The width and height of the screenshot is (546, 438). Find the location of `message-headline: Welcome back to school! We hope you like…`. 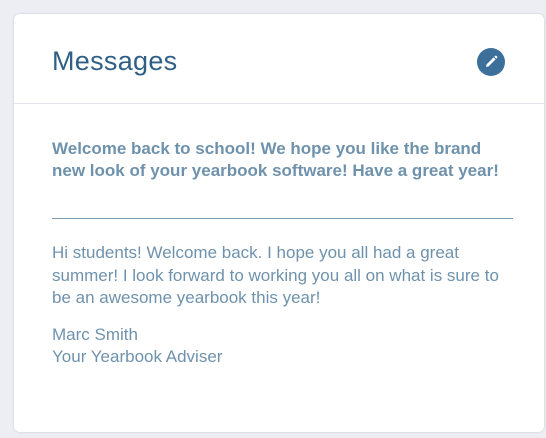

message-headline: Welcome back to school! We hope you like… is located at coordinates (275, 159).